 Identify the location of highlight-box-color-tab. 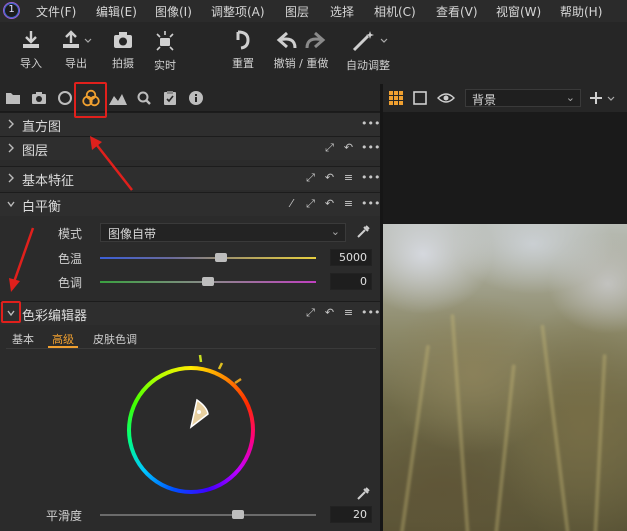
(90, 100).